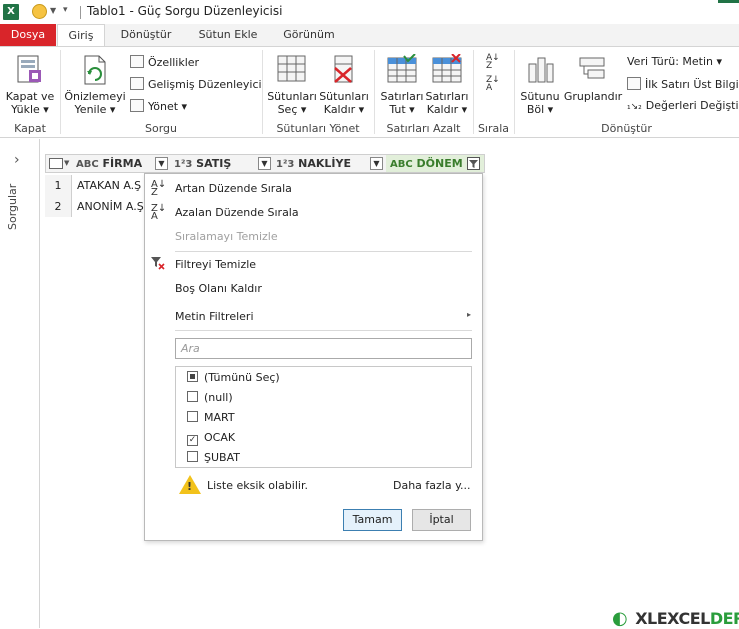 This screenshot has height=629, width=739. What do you see at coordinates (493, 84) in the screenshot?
I see `sort-descending-button: Z↓ A` at bounding box center [493, 84].